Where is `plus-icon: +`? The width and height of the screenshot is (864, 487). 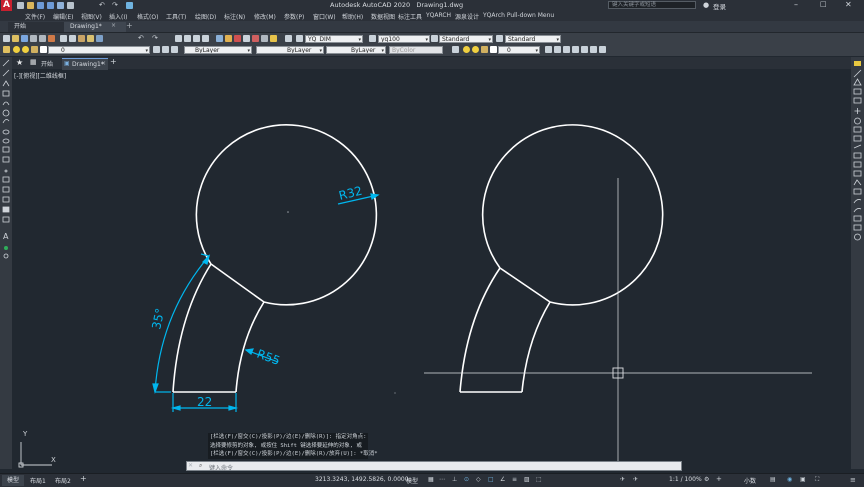 plus-icon: + is located at coordinates (719, 479).